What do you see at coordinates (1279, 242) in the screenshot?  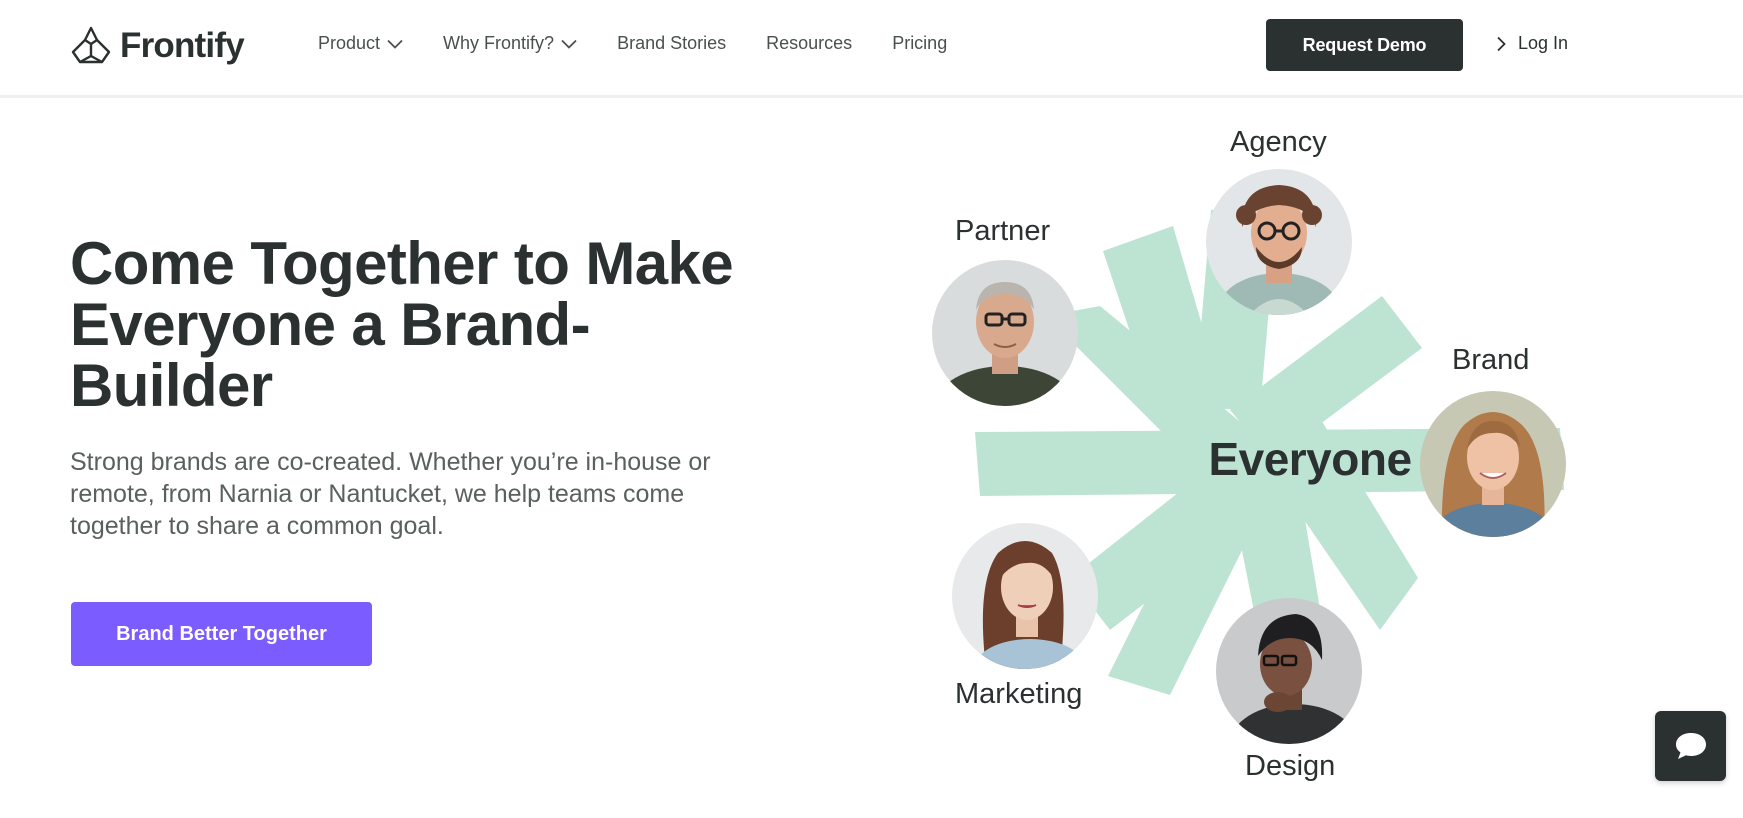 I see `avatar-agency` at bounding box center [1279, 242].